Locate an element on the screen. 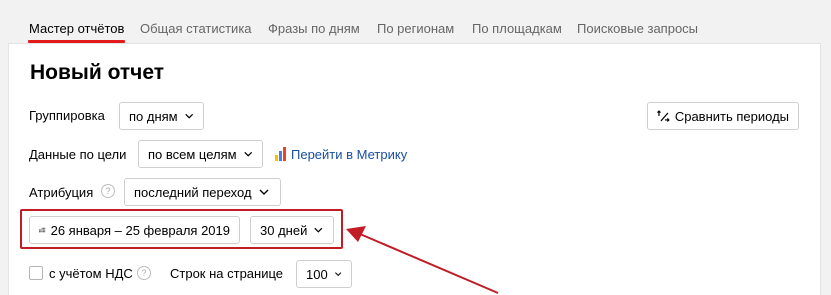  metrika-link: Перейти в Метрику is located at coordinates (341, 154).